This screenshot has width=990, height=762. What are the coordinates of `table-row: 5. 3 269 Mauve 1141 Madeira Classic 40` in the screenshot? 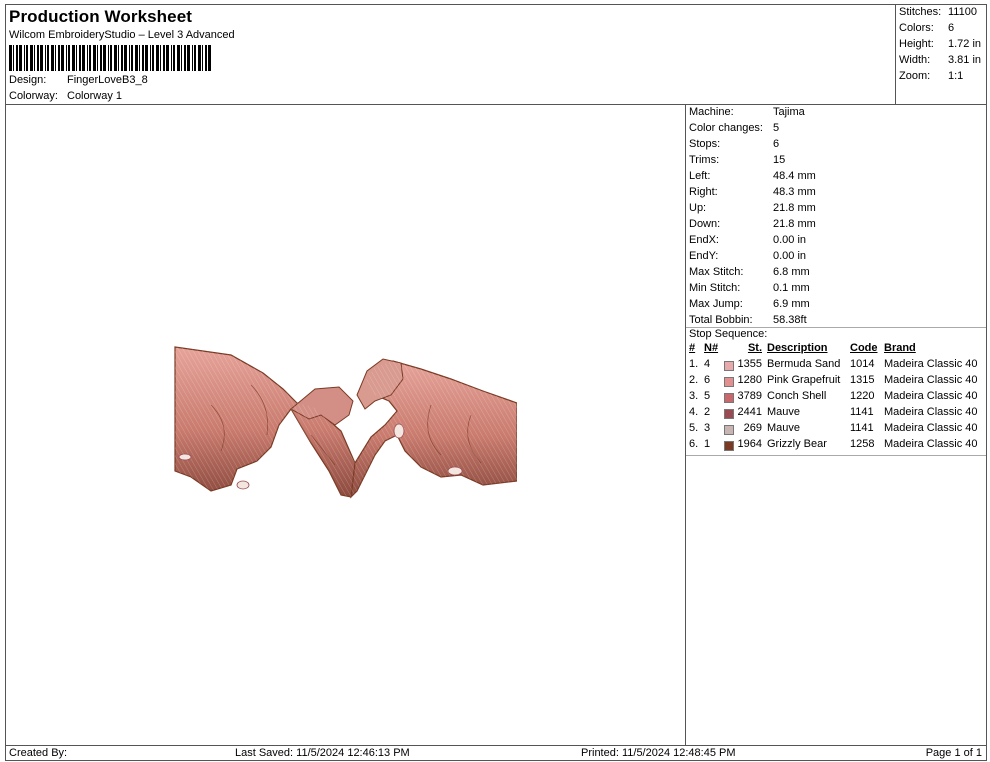 It's located at (836, 430).